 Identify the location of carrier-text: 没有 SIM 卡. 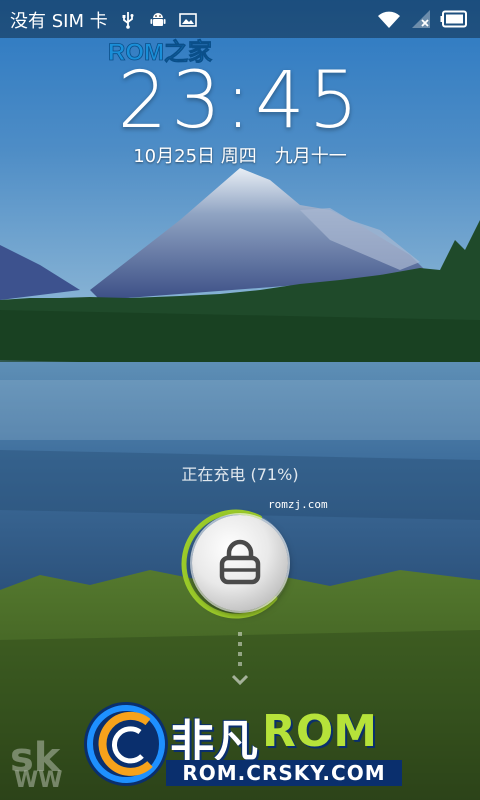
(59, 21).